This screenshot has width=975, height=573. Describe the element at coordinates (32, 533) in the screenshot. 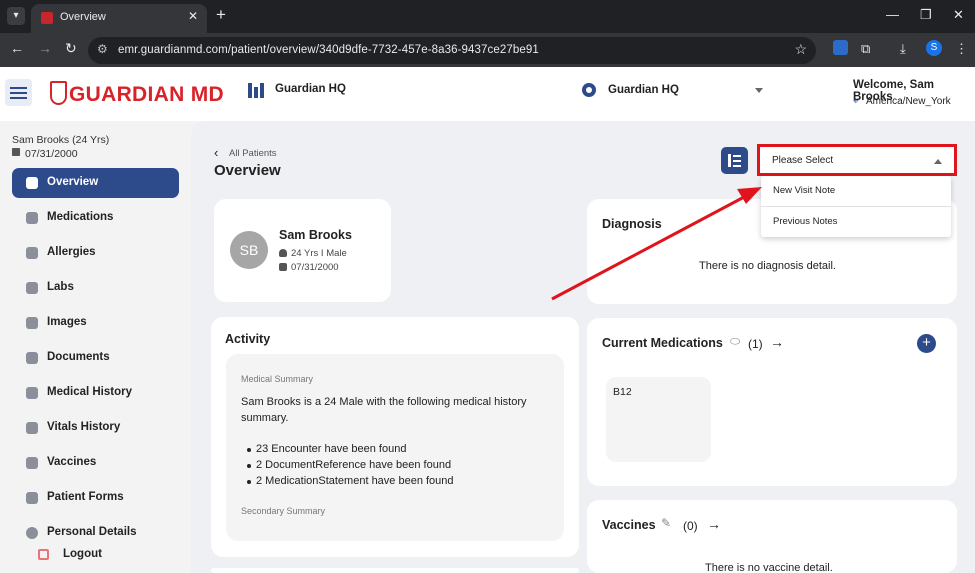

I see `user-icon` at that location.